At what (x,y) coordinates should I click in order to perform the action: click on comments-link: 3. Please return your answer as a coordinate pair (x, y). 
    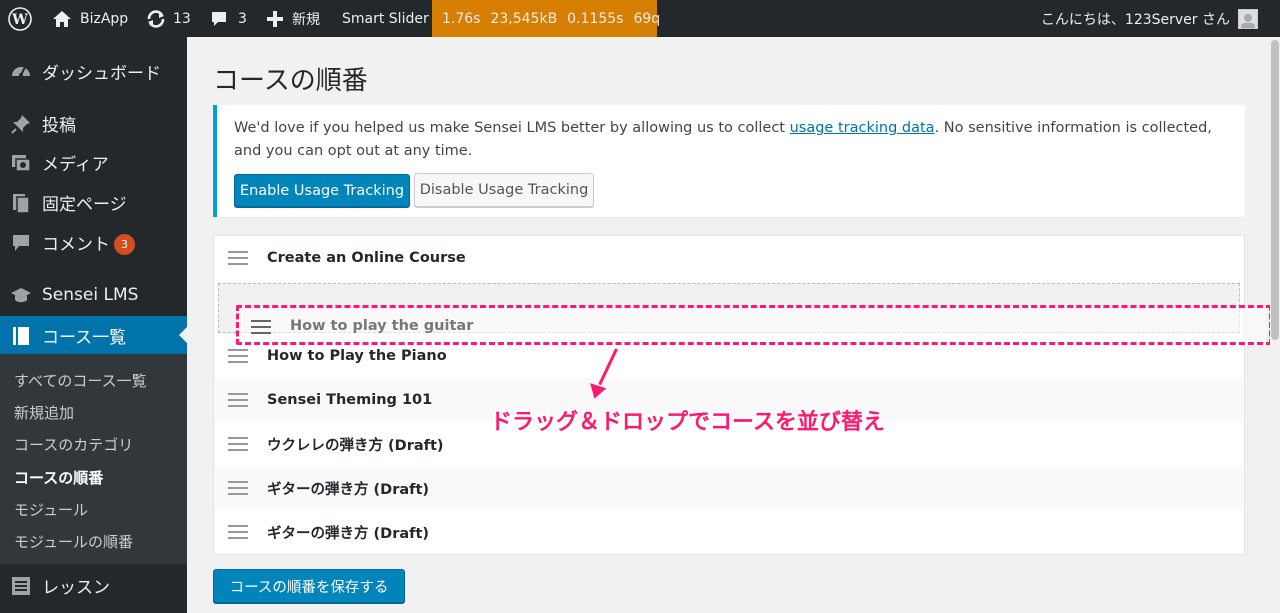
    Looking at the image, I should click on (228, 18).